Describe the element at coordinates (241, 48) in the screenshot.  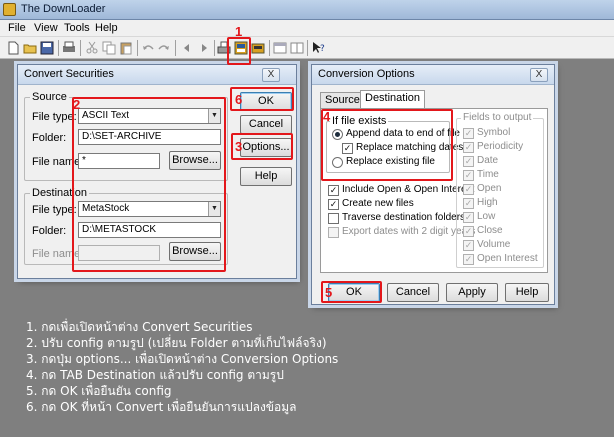
I see `convert-securities-icon` at that location.